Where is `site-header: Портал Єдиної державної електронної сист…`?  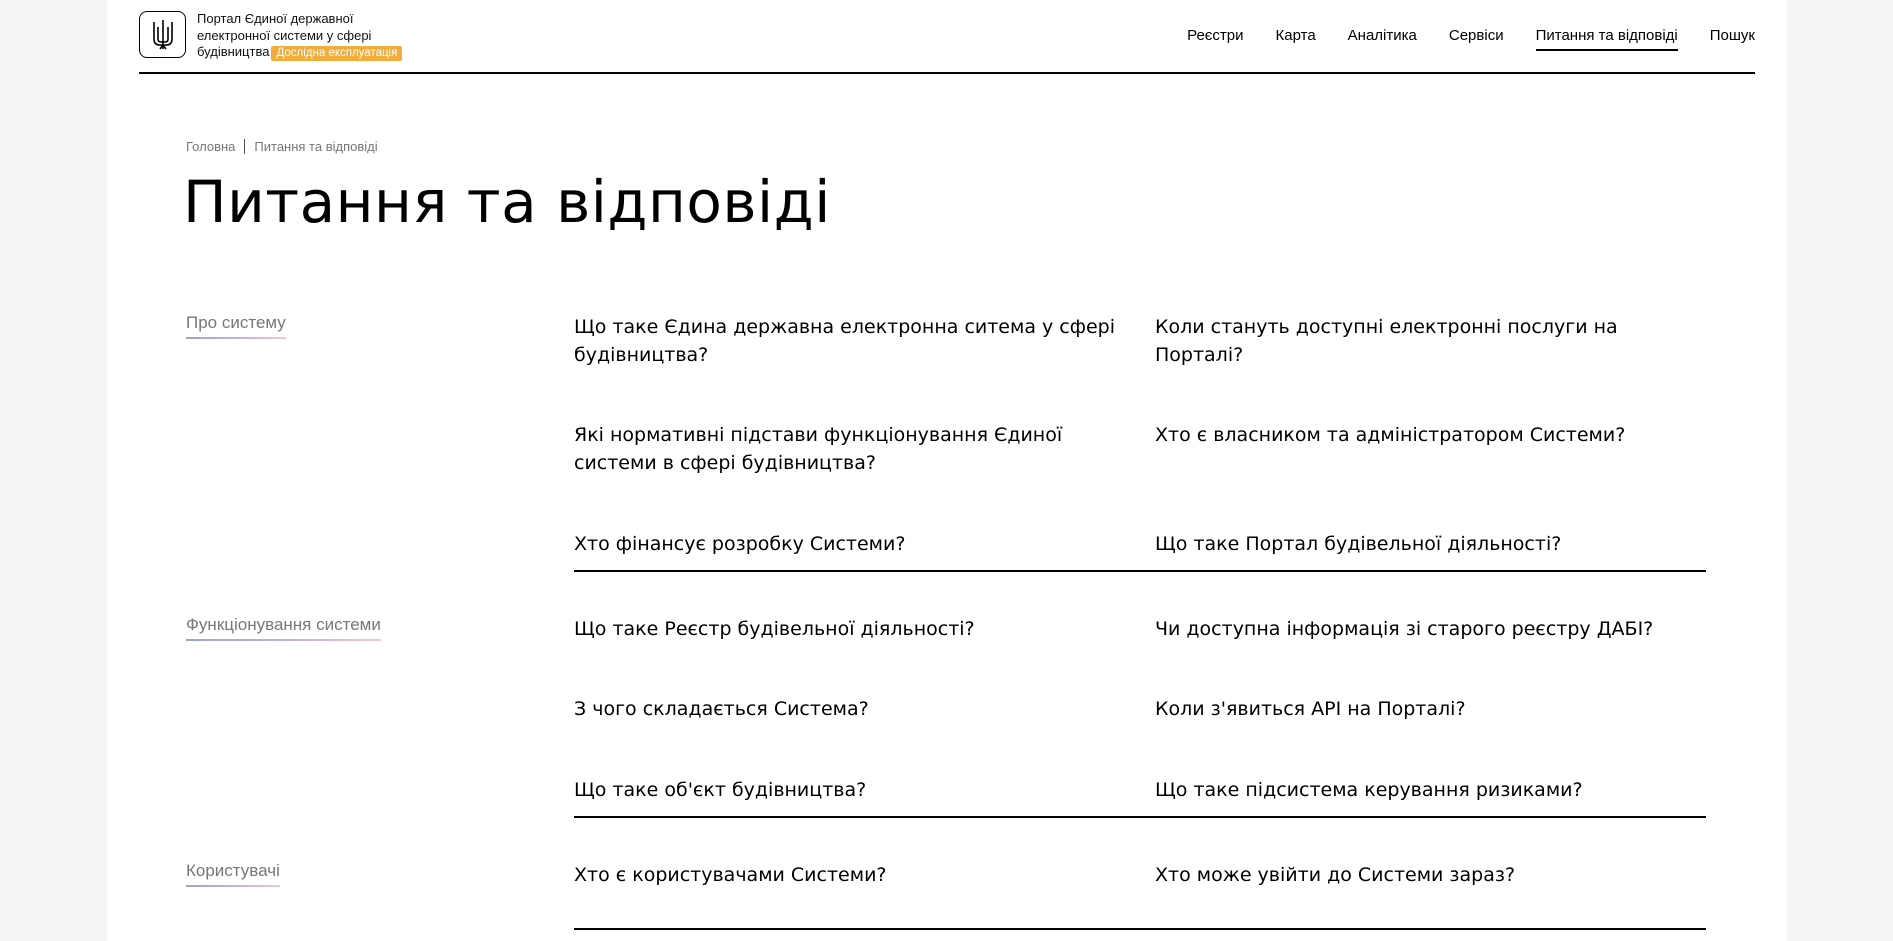
site-header: Портал Єдиної державної електронної сист… is located at coordinates (947, 37).